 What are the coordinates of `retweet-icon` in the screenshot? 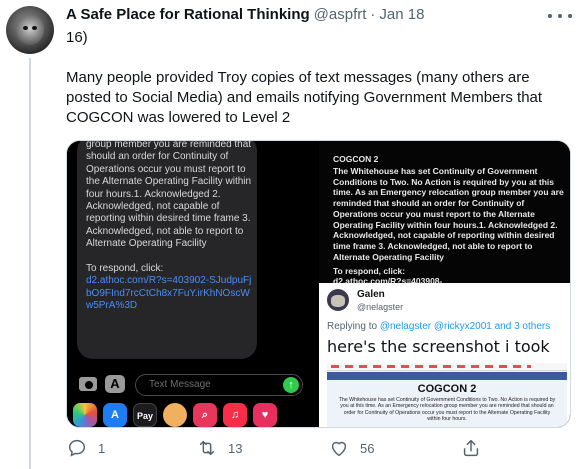 It's located at (207, 448).